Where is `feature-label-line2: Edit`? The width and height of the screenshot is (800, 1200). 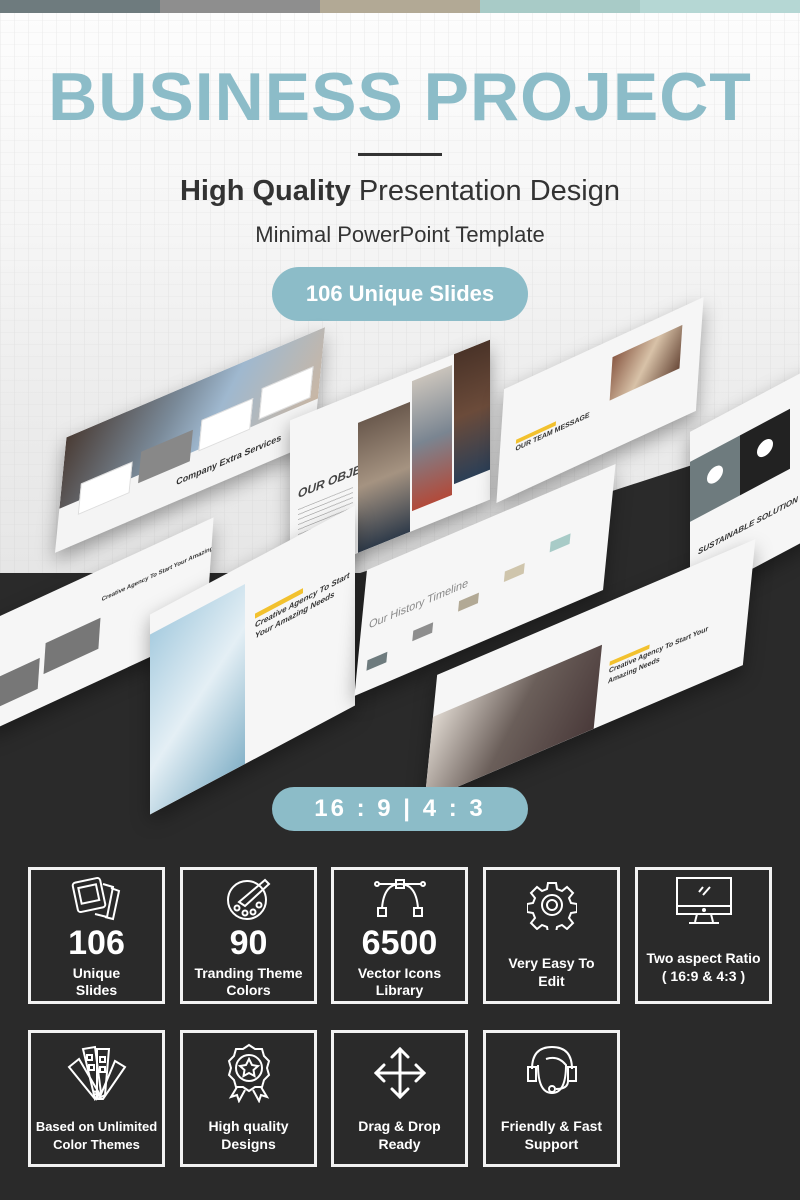 feature-label-line2: Edit is located at coordinates (551, 981).